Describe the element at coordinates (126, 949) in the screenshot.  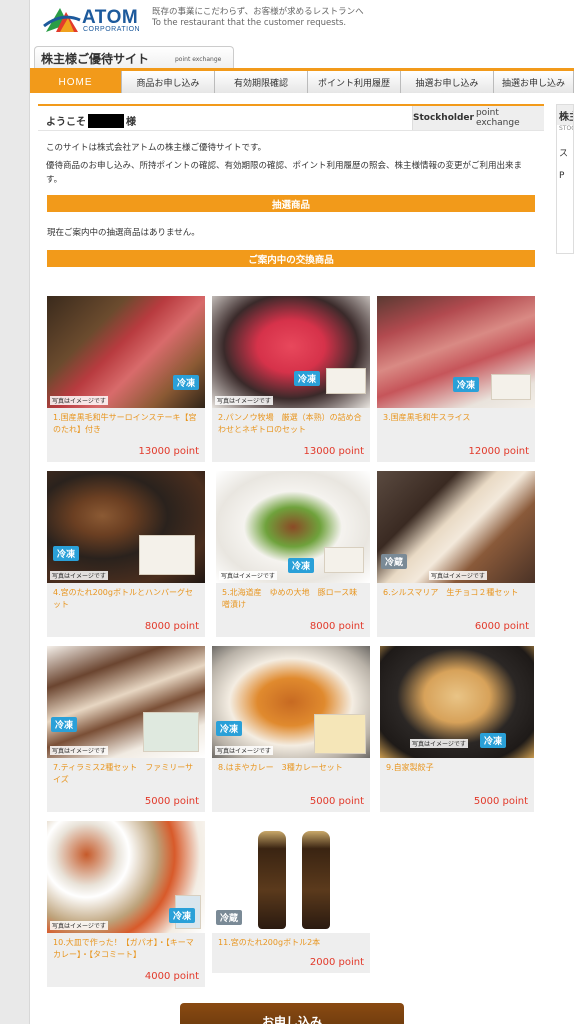
I see `product-name: 10.大皿で作った！【ガパオ】・【キーマカレー】・【タコミート】` at that location.